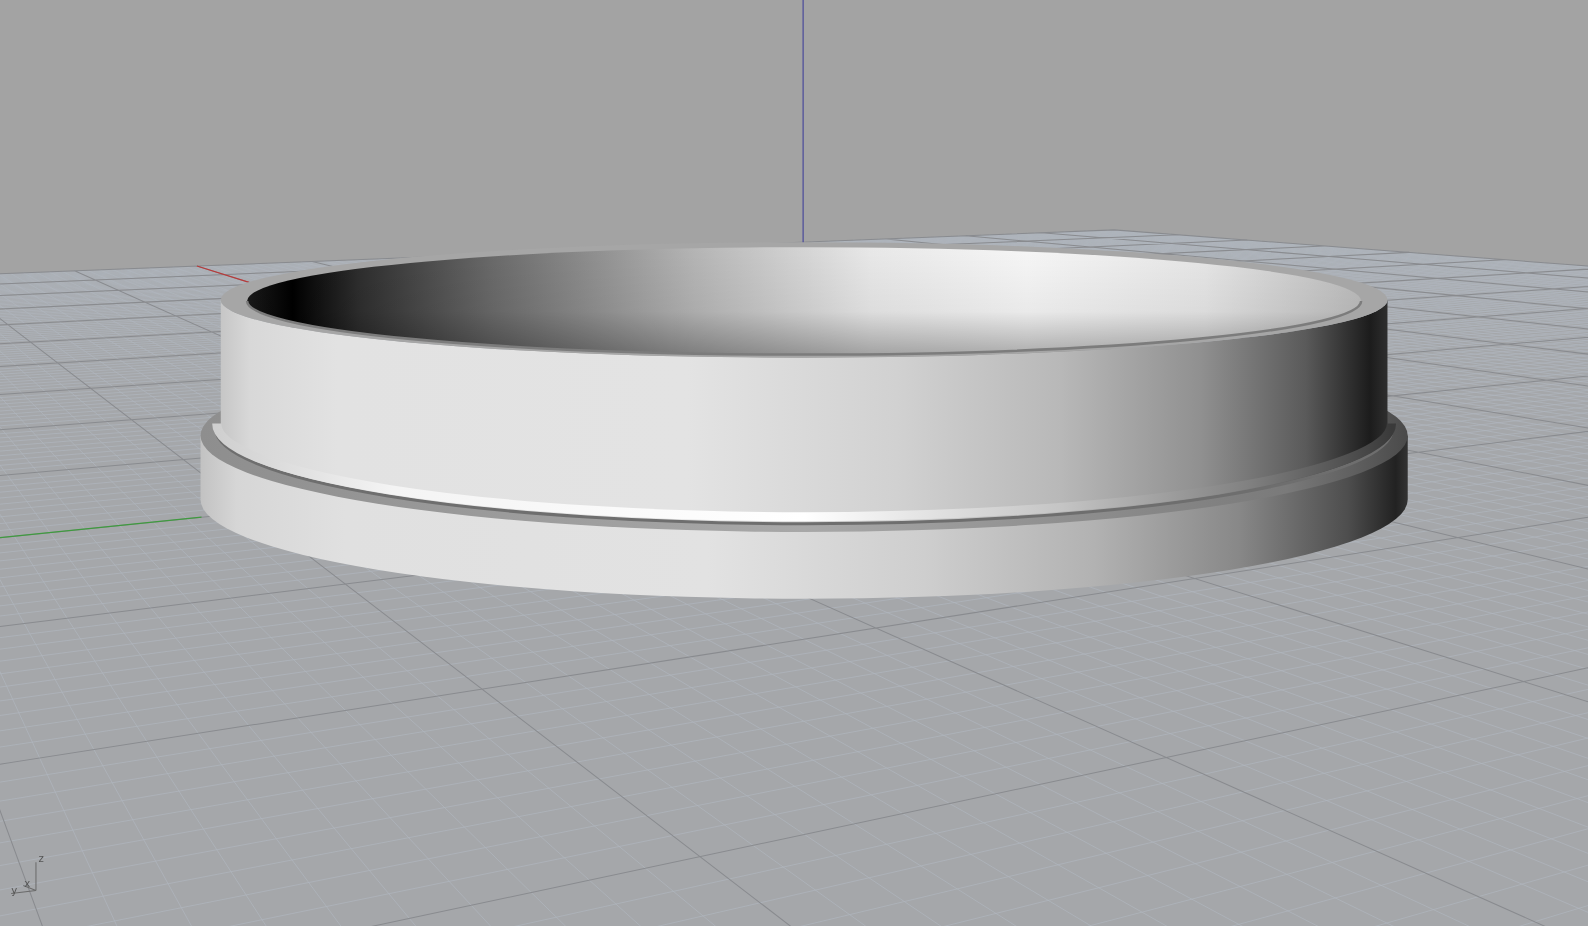 This screenshot has width=1588, height=926. I want to click on axis-label: y, so click(14, 890).